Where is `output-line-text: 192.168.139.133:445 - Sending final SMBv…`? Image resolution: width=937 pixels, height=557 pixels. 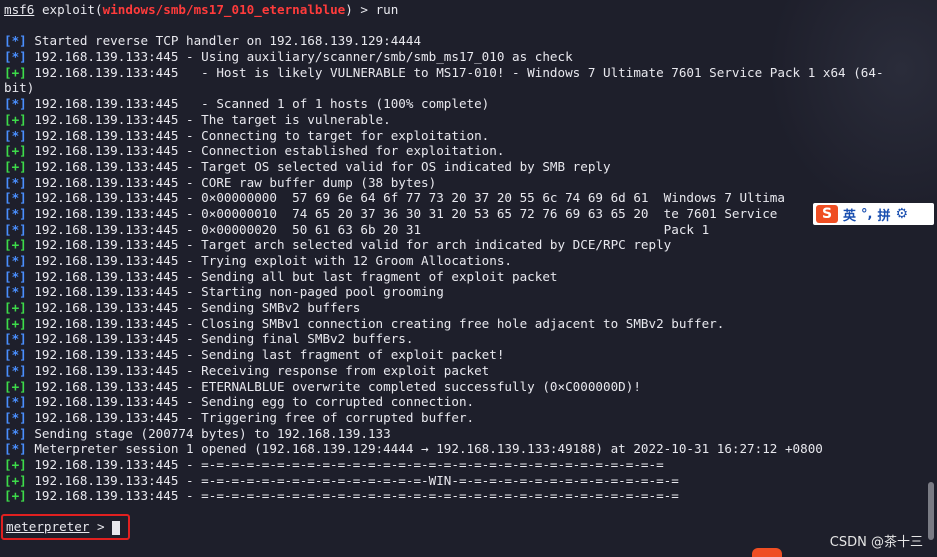 output-line-text: 192.168.139.133:445 - Sending final SMBv… is located at coordinates (224, 339).